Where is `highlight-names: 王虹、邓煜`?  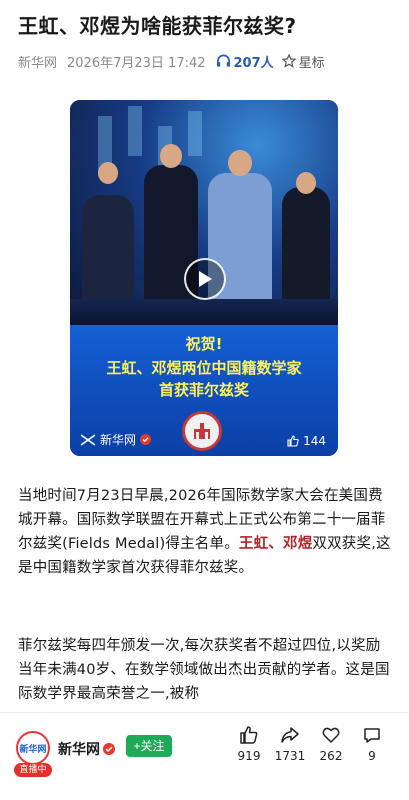
highlight-names: 王虹、邓煜 is located at coordinates (275, 544).